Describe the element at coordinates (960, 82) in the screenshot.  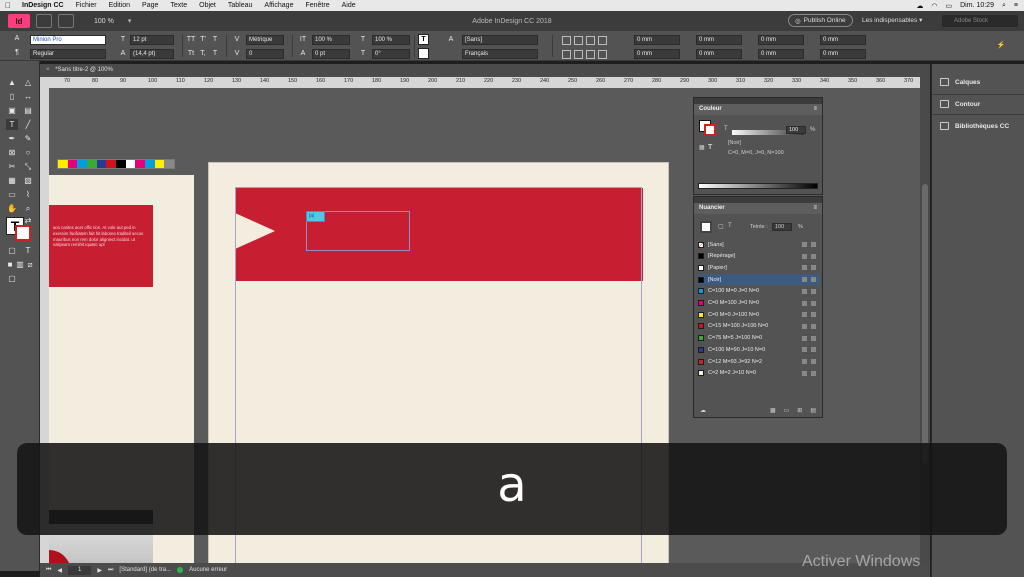
I see `dock-item-calques: Calques` at that location.